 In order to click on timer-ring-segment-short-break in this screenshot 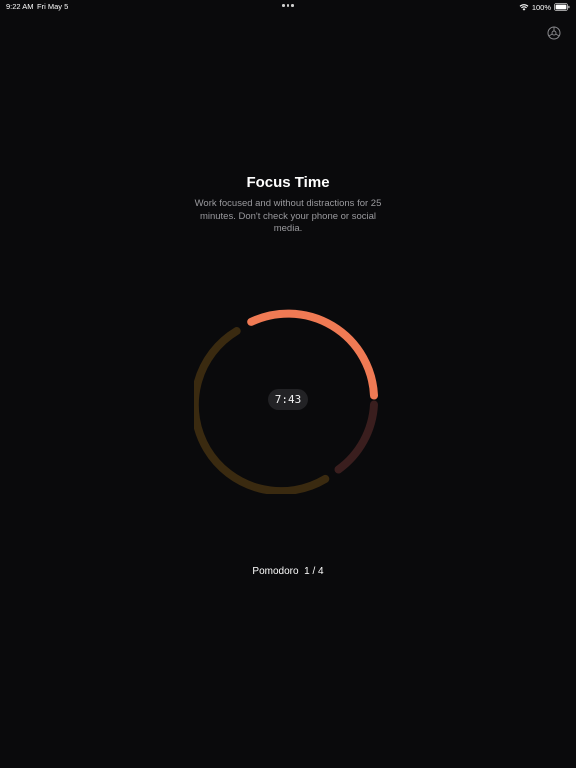, I will do `click(356, 437)`.